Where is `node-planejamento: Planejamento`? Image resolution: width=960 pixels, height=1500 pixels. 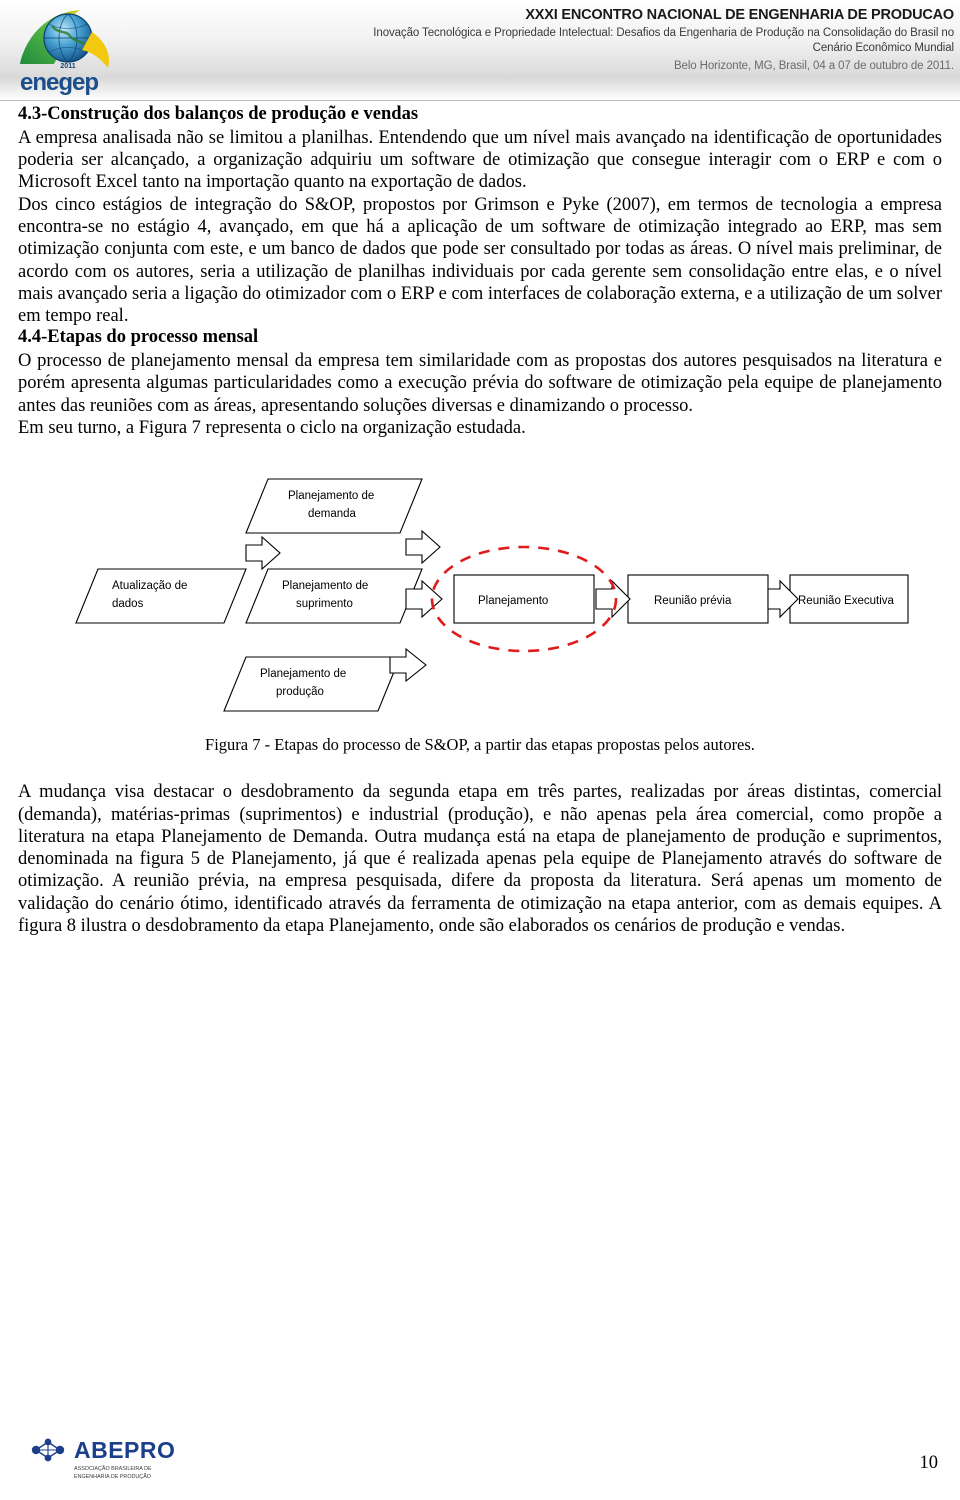 node-planejamento: Planejamento is located at coordinates (524, 599).